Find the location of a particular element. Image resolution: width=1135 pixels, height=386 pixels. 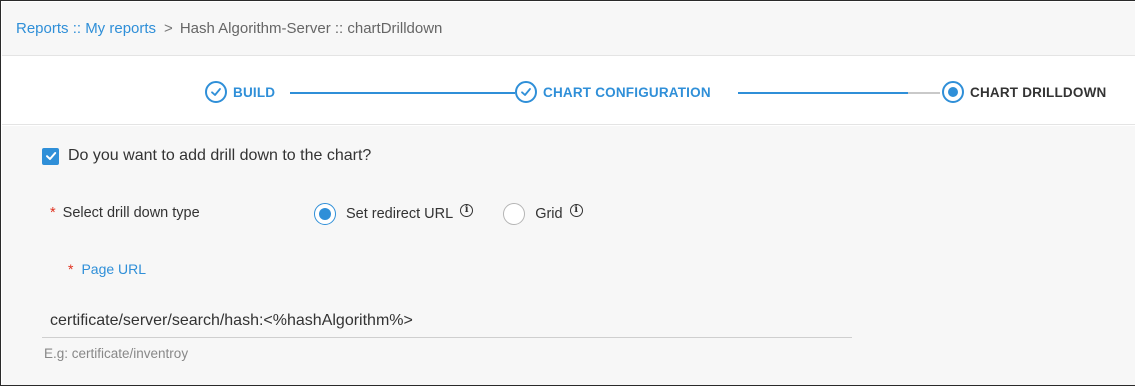

option-set-redirect-url: Set redirect URL i is located at coordinates (394, 214).